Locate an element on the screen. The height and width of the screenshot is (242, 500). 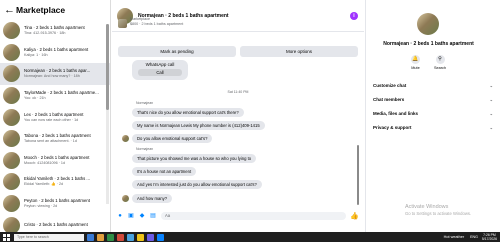
section-label: Privacy & support is located at coordinates (392, 127).